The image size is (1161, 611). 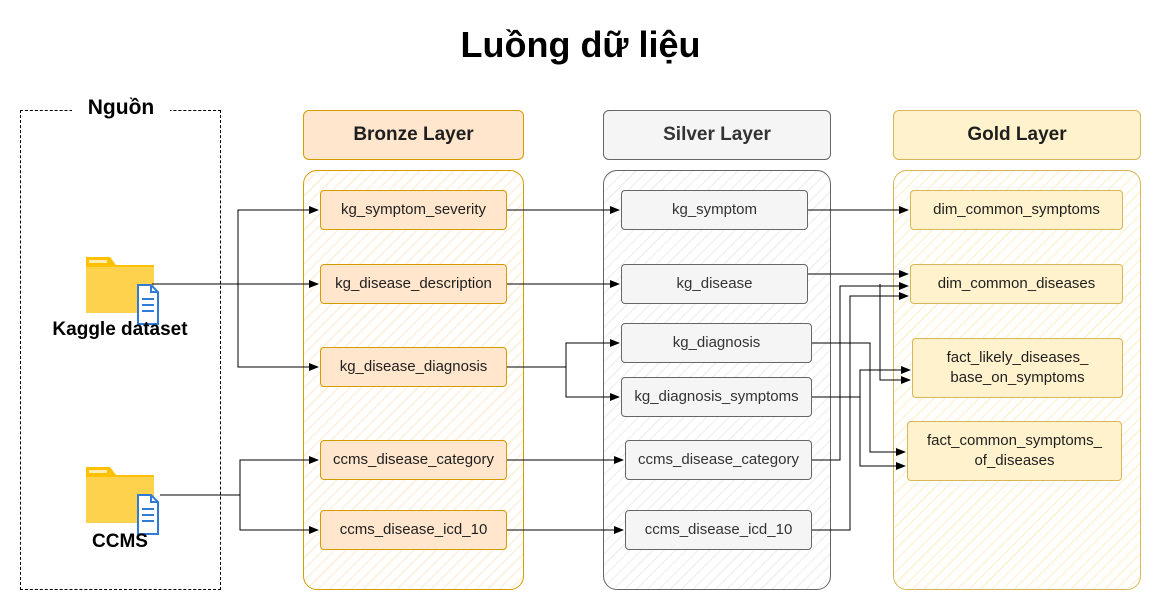 I want to click on edge-ccms-to-disease-category, so click(x=279, y=475).